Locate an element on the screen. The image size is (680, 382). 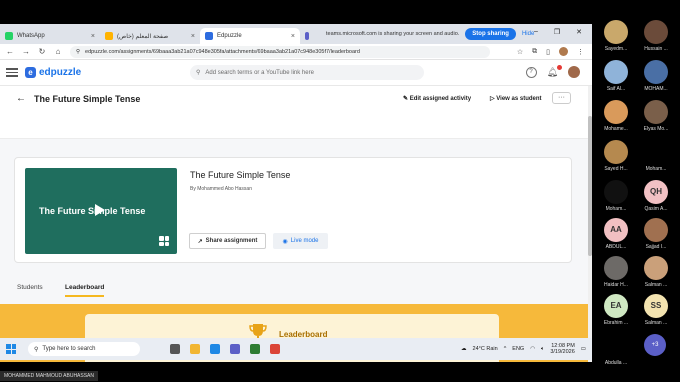
notifications-icon: ▭ is located at coordinates (583, 349).